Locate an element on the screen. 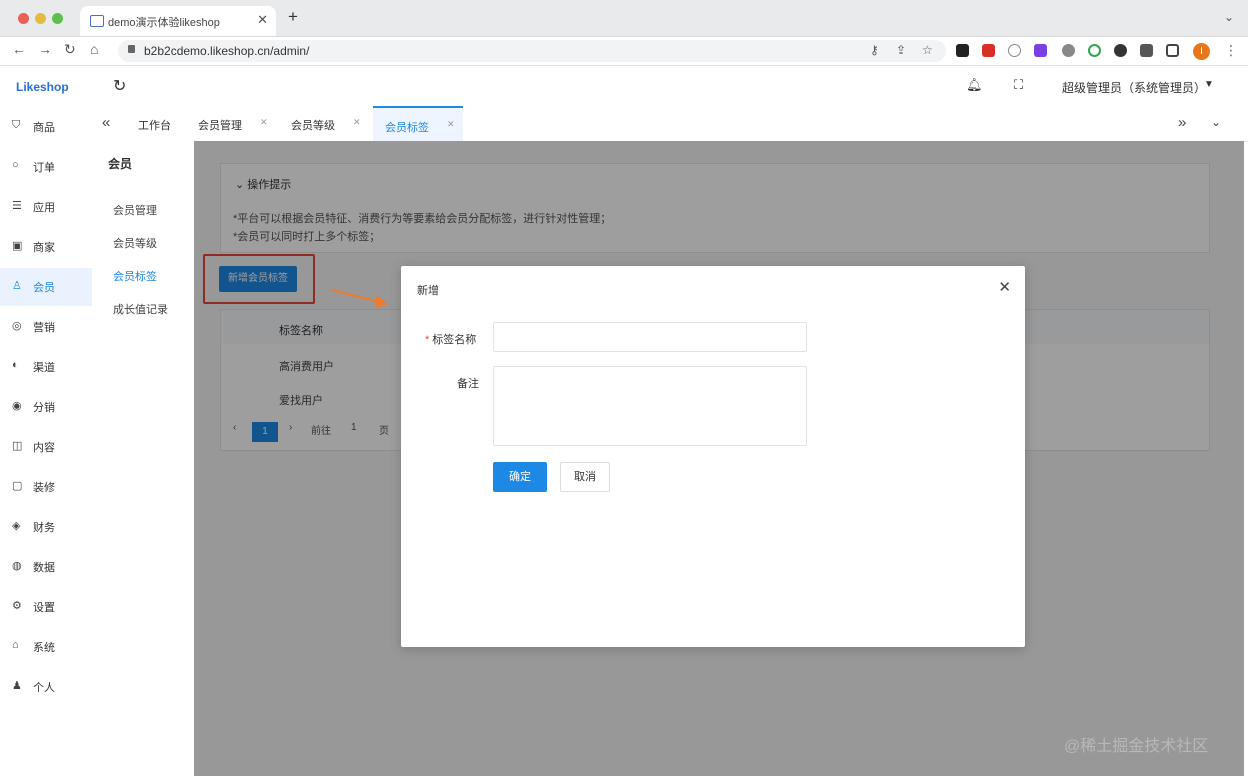  puzzle-icon is located at coordinates (1146, 50).